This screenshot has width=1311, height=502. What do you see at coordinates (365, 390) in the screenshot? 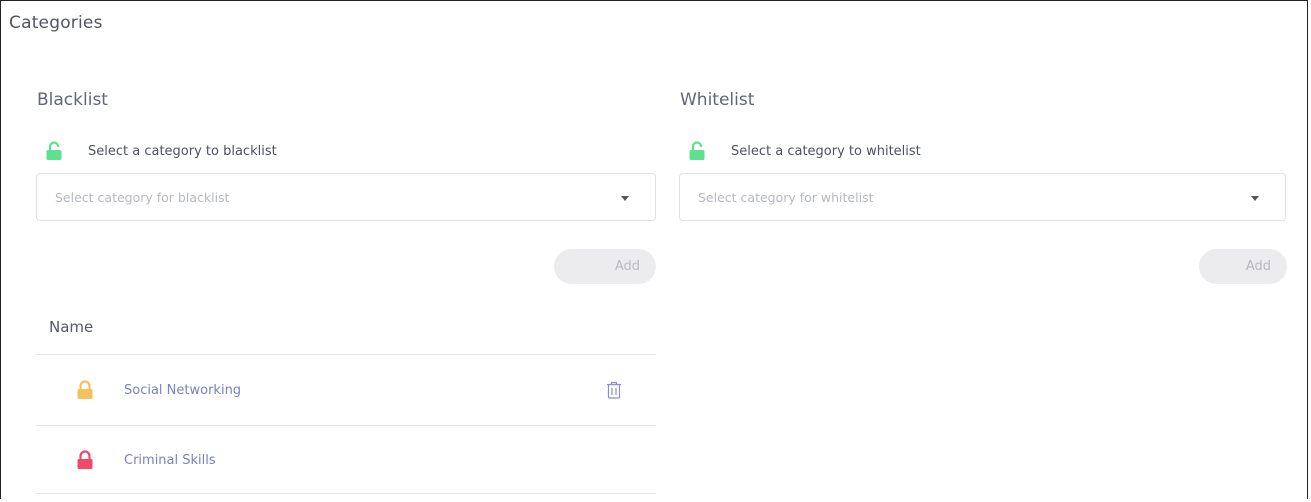
I see `category-link: Social Networking` at bounding box center [365, 390].